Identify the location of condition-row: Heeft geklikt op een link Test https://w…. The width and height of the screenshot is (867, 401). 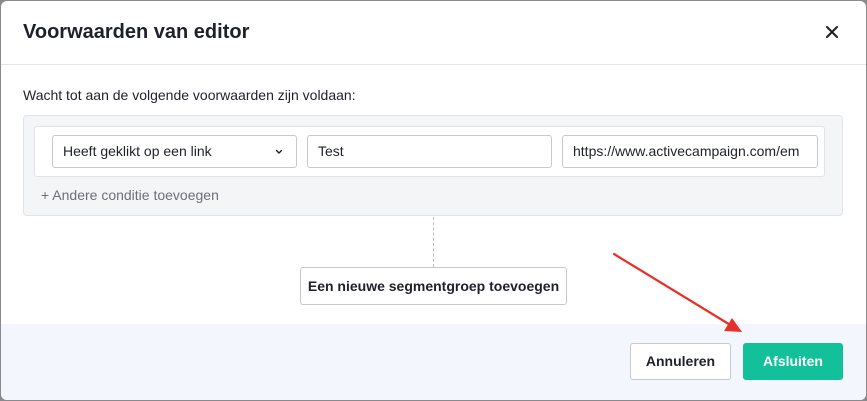
(429, 151).